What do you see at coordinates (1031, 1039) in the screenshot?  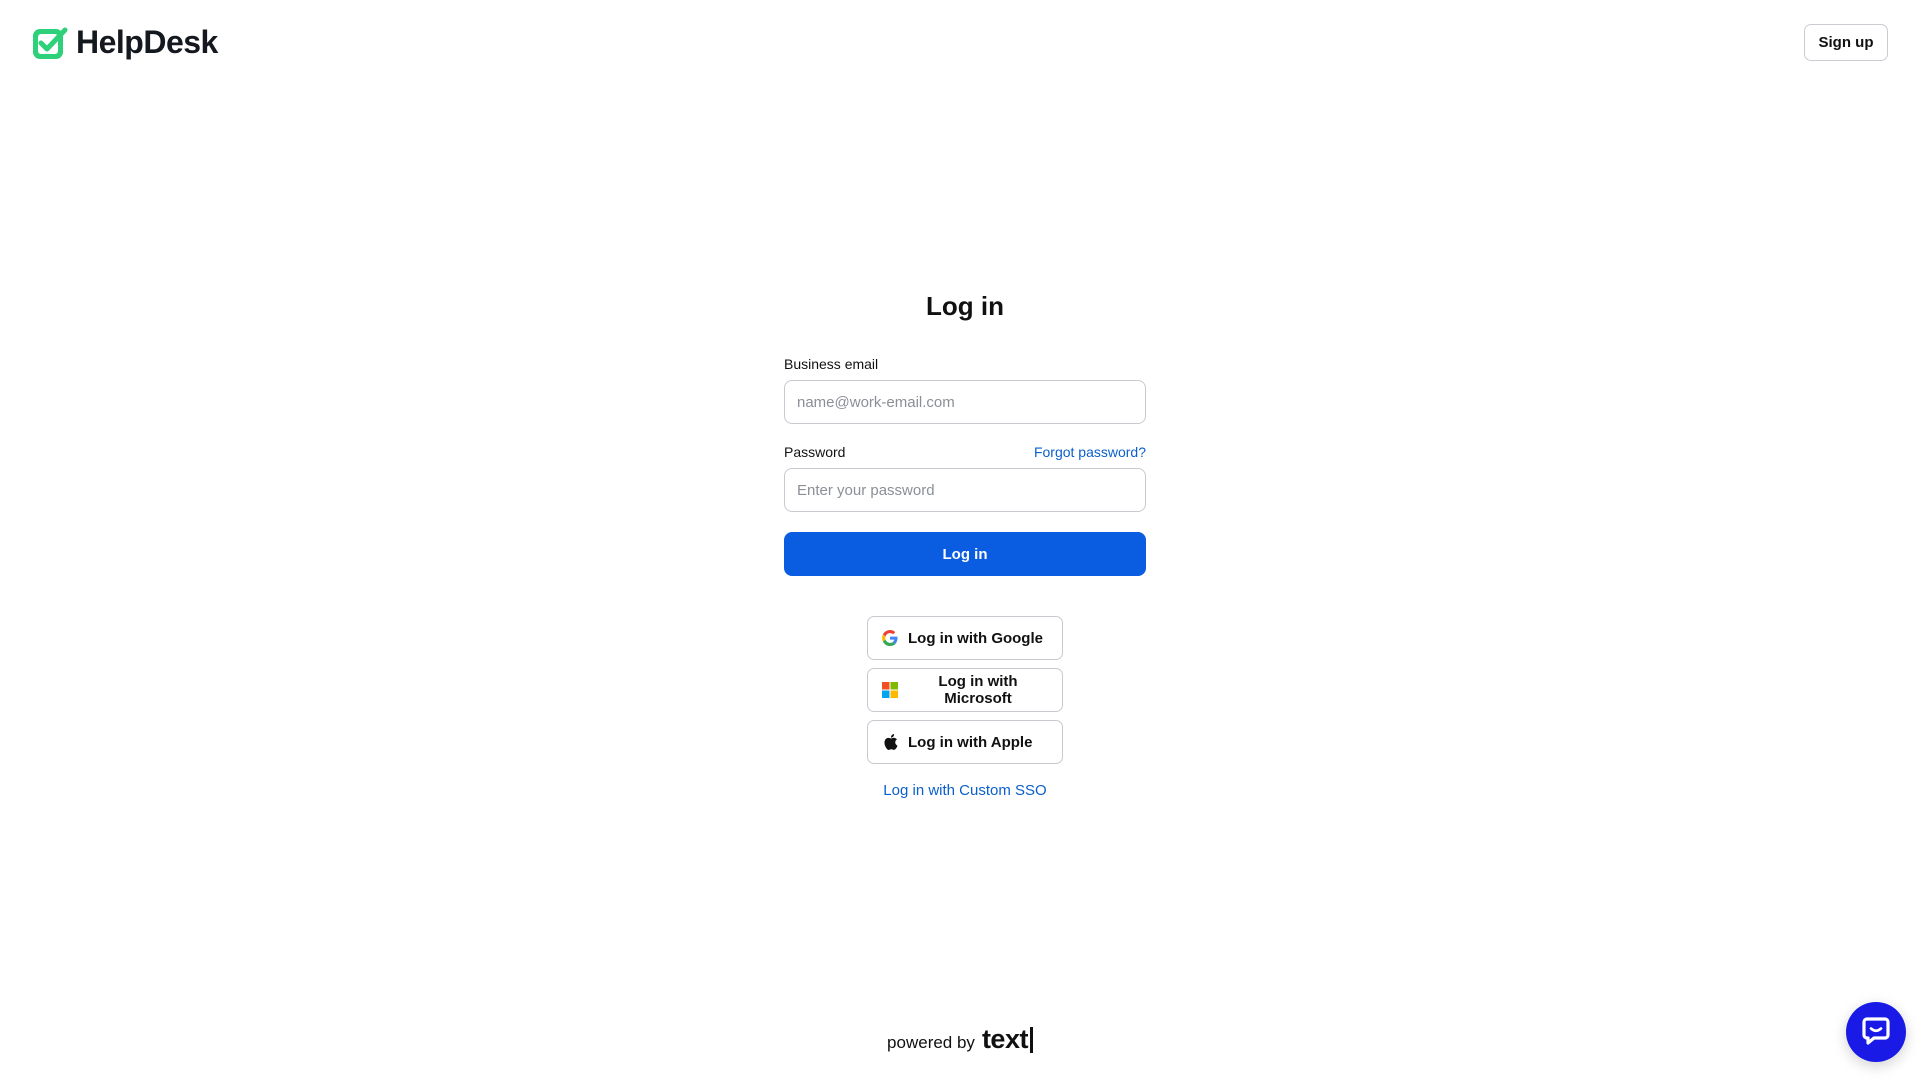 I see `cursor-bar-icon` at bounding box center [1031, 1039].